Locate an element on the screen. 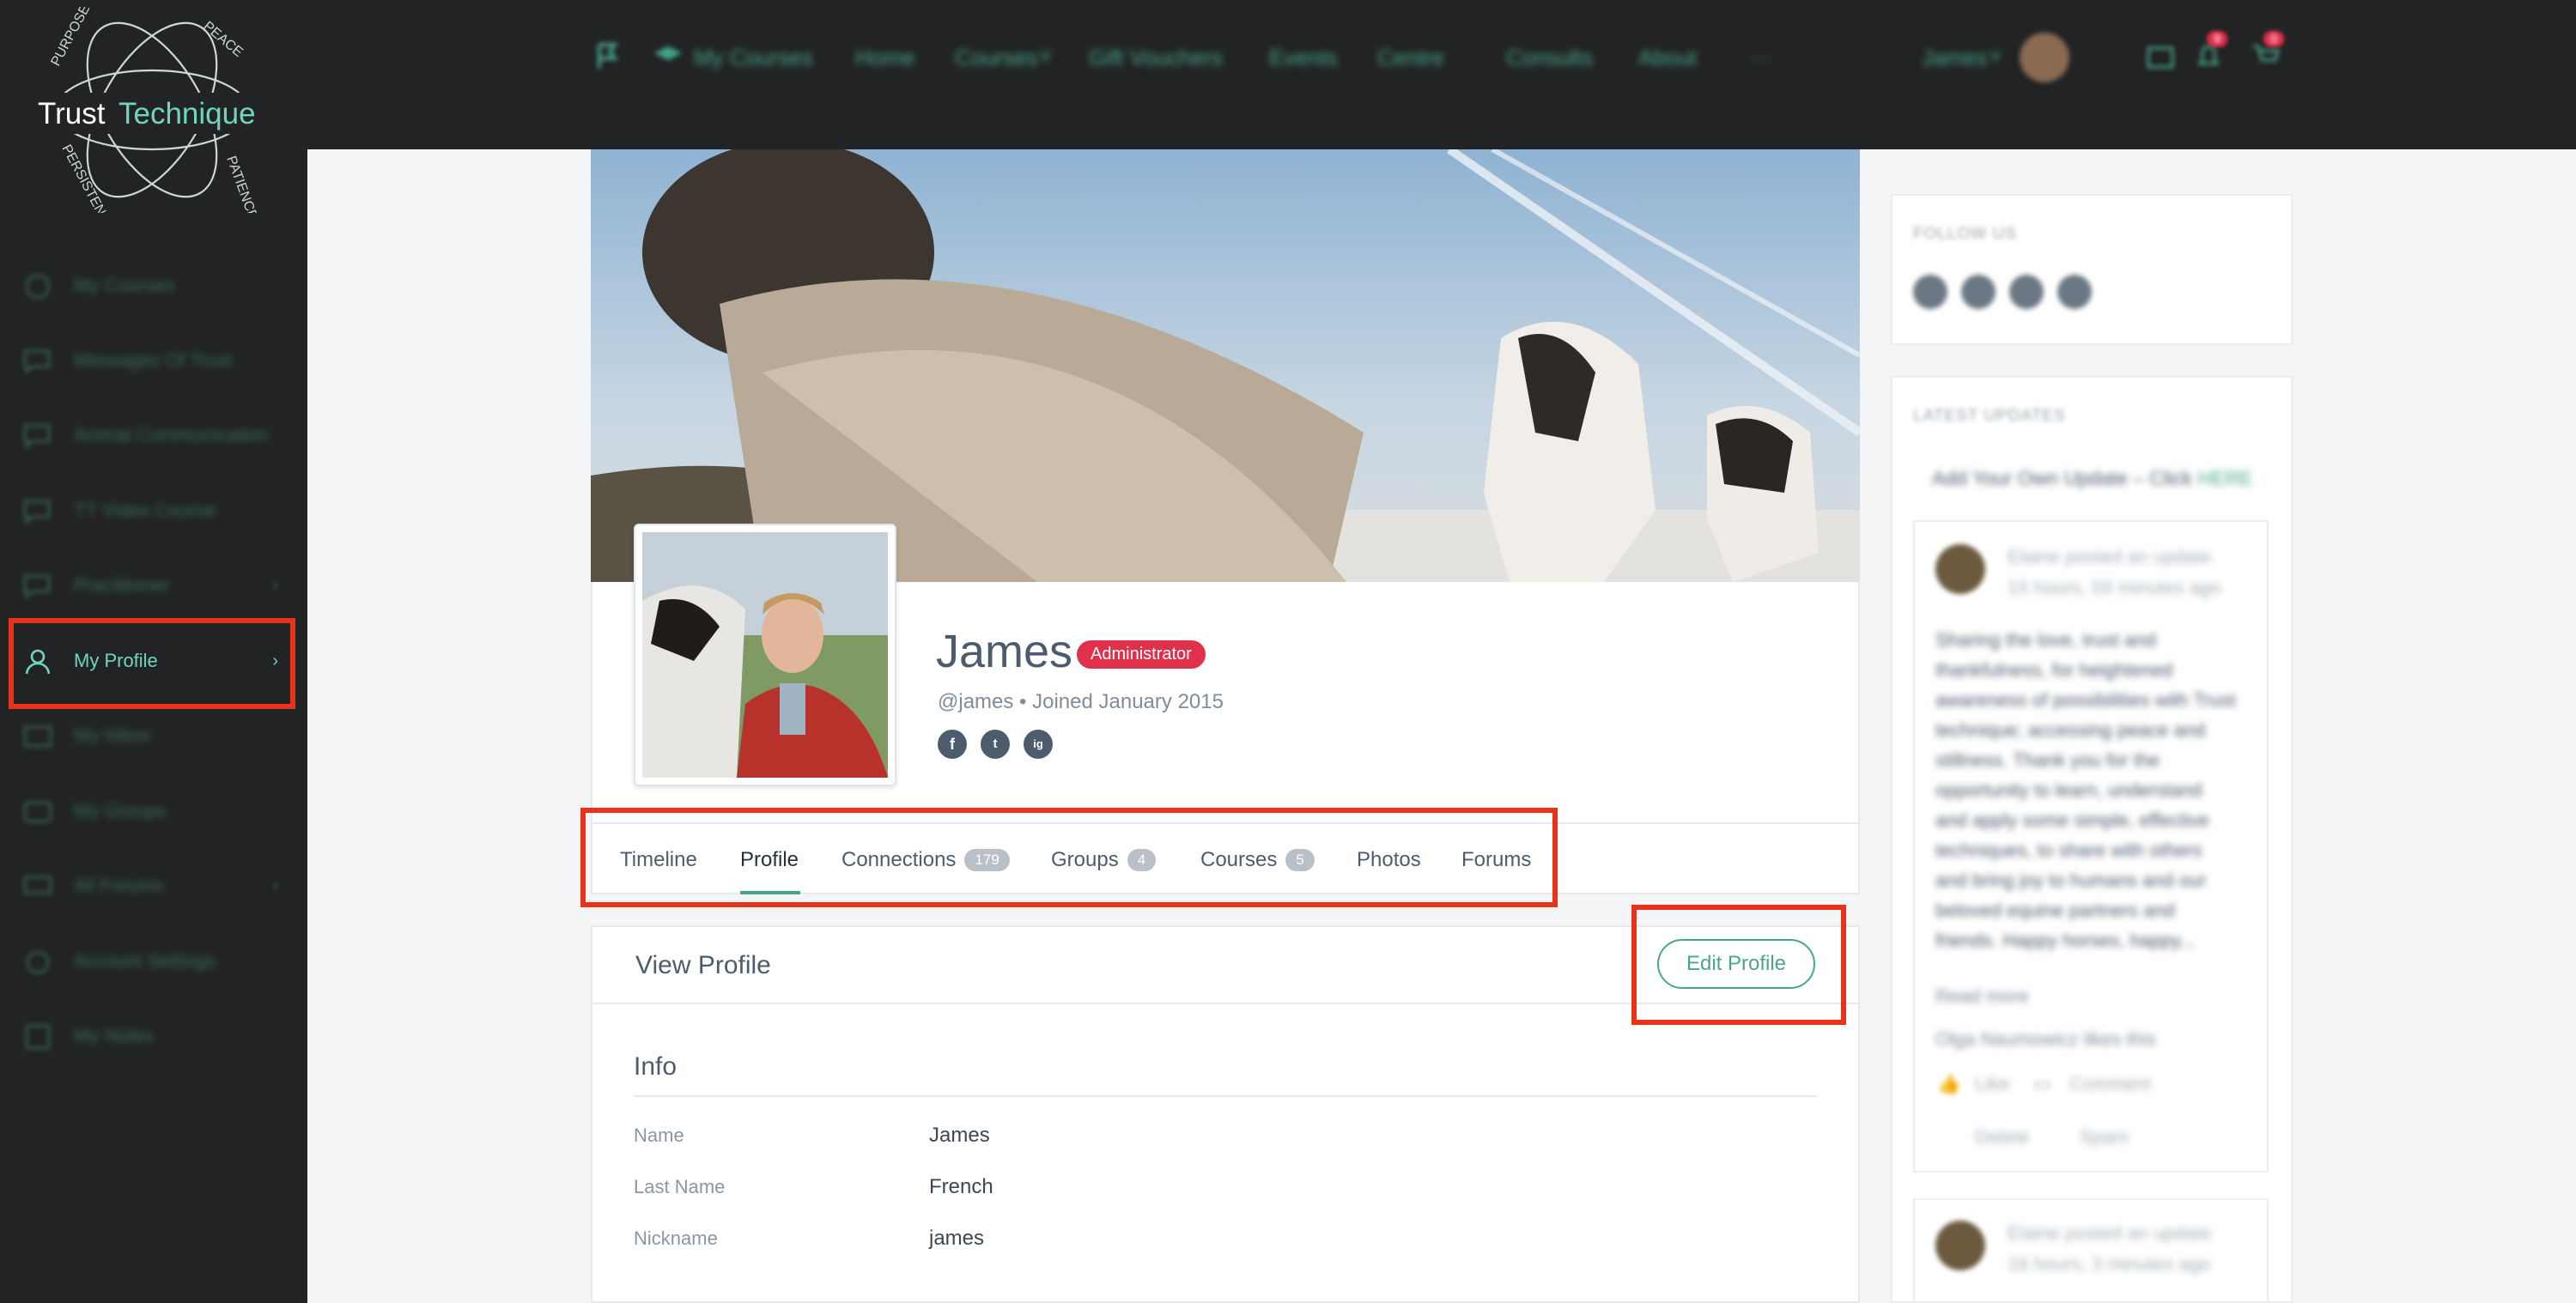 This screenshot has height=1303, width=2576. sidebar-item-practitioner: Practitioner › is located at coordinates (153, 586).